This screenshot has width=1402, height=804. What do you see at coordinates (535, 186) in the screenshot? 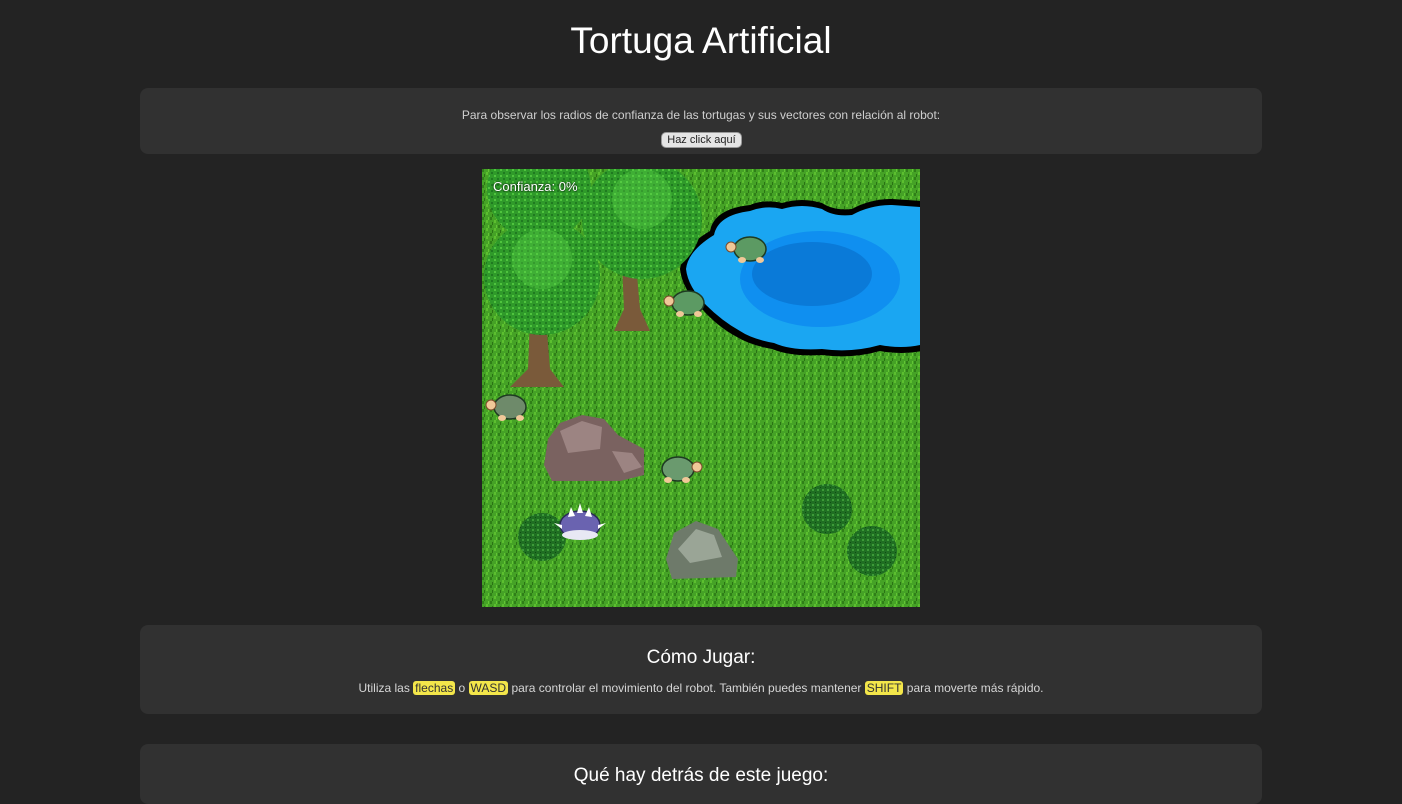
I see `confidence-readout: Confianza: 0%` at bounding box center [535, 186].